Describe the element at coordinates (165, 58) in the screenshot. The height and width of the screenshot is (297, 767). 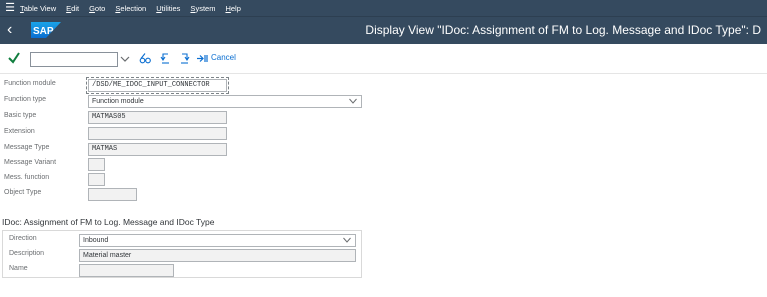
I see `previous-entry-icon` at that location.